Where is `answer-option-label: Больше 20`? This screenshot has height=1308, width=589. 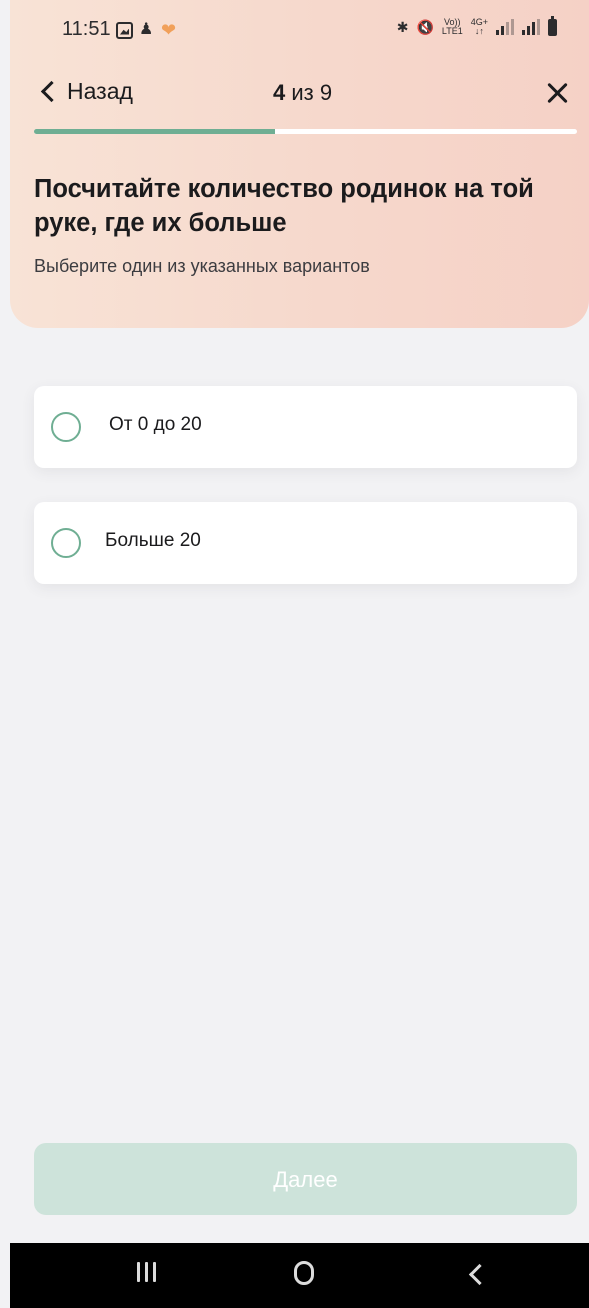
answer-option-label: Больше 20 is located at coordinates (153, 540).